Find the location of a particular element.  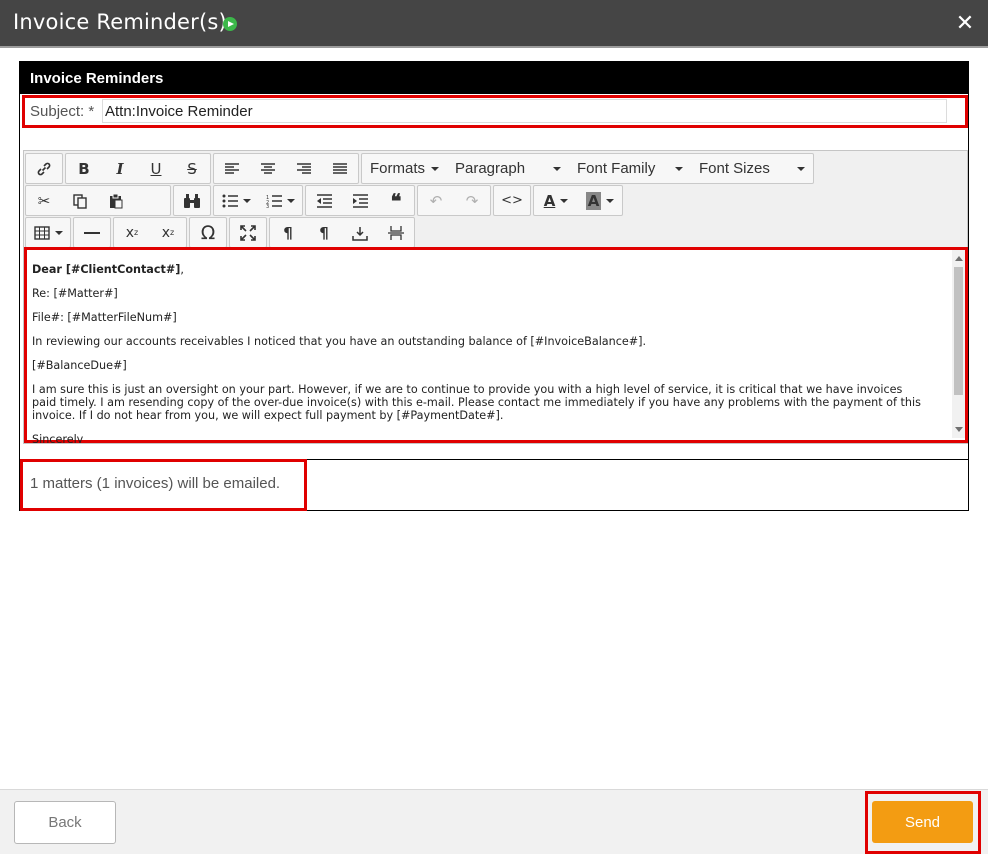

close-icon: ✕ is located at coordinates (965, 23).